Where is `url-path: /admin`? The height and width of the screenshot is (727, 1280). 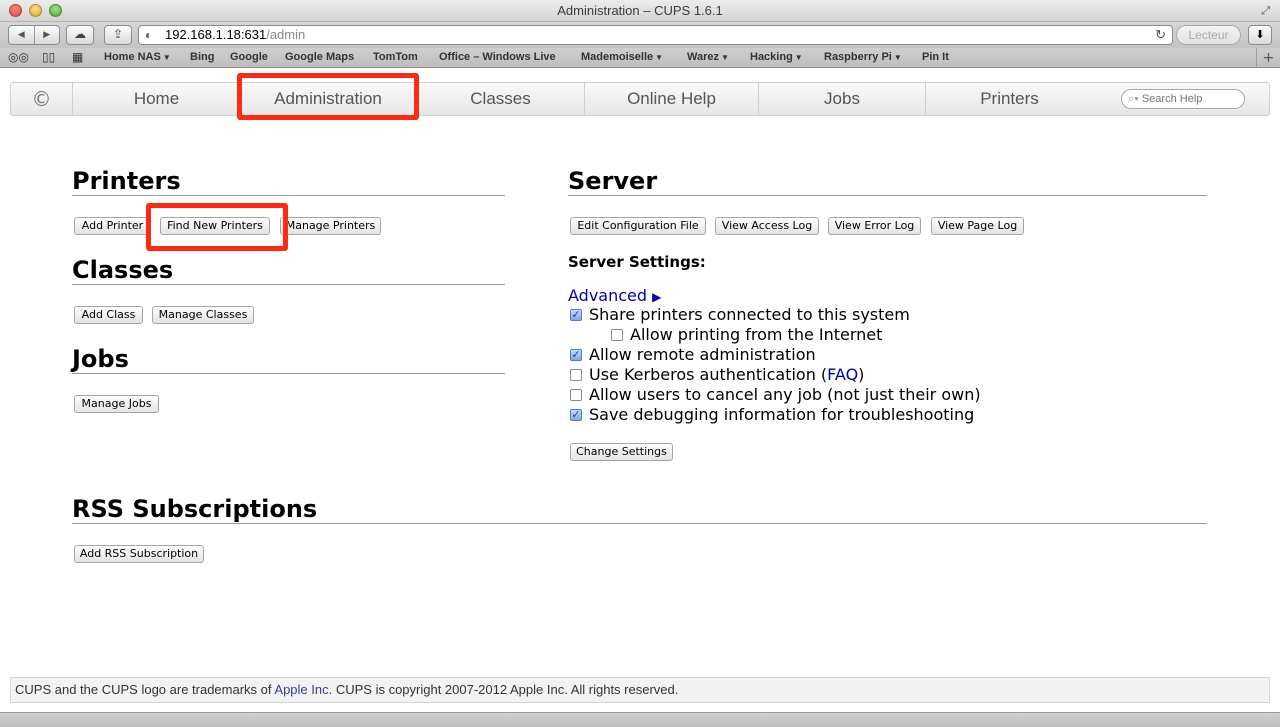
url-path: /admin is located at coordinates (286, 34).